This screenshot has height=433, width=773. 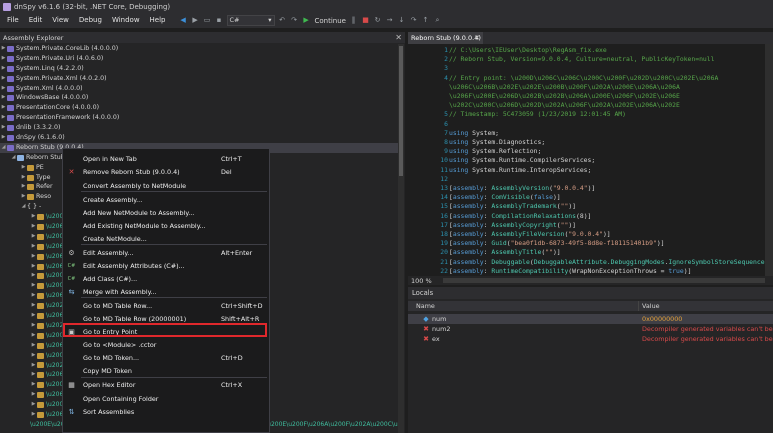 What do you see at coordinates (401, 20) in the screenshot?
I see `step-into-icon: ↓` at bounding box center [401, 20].